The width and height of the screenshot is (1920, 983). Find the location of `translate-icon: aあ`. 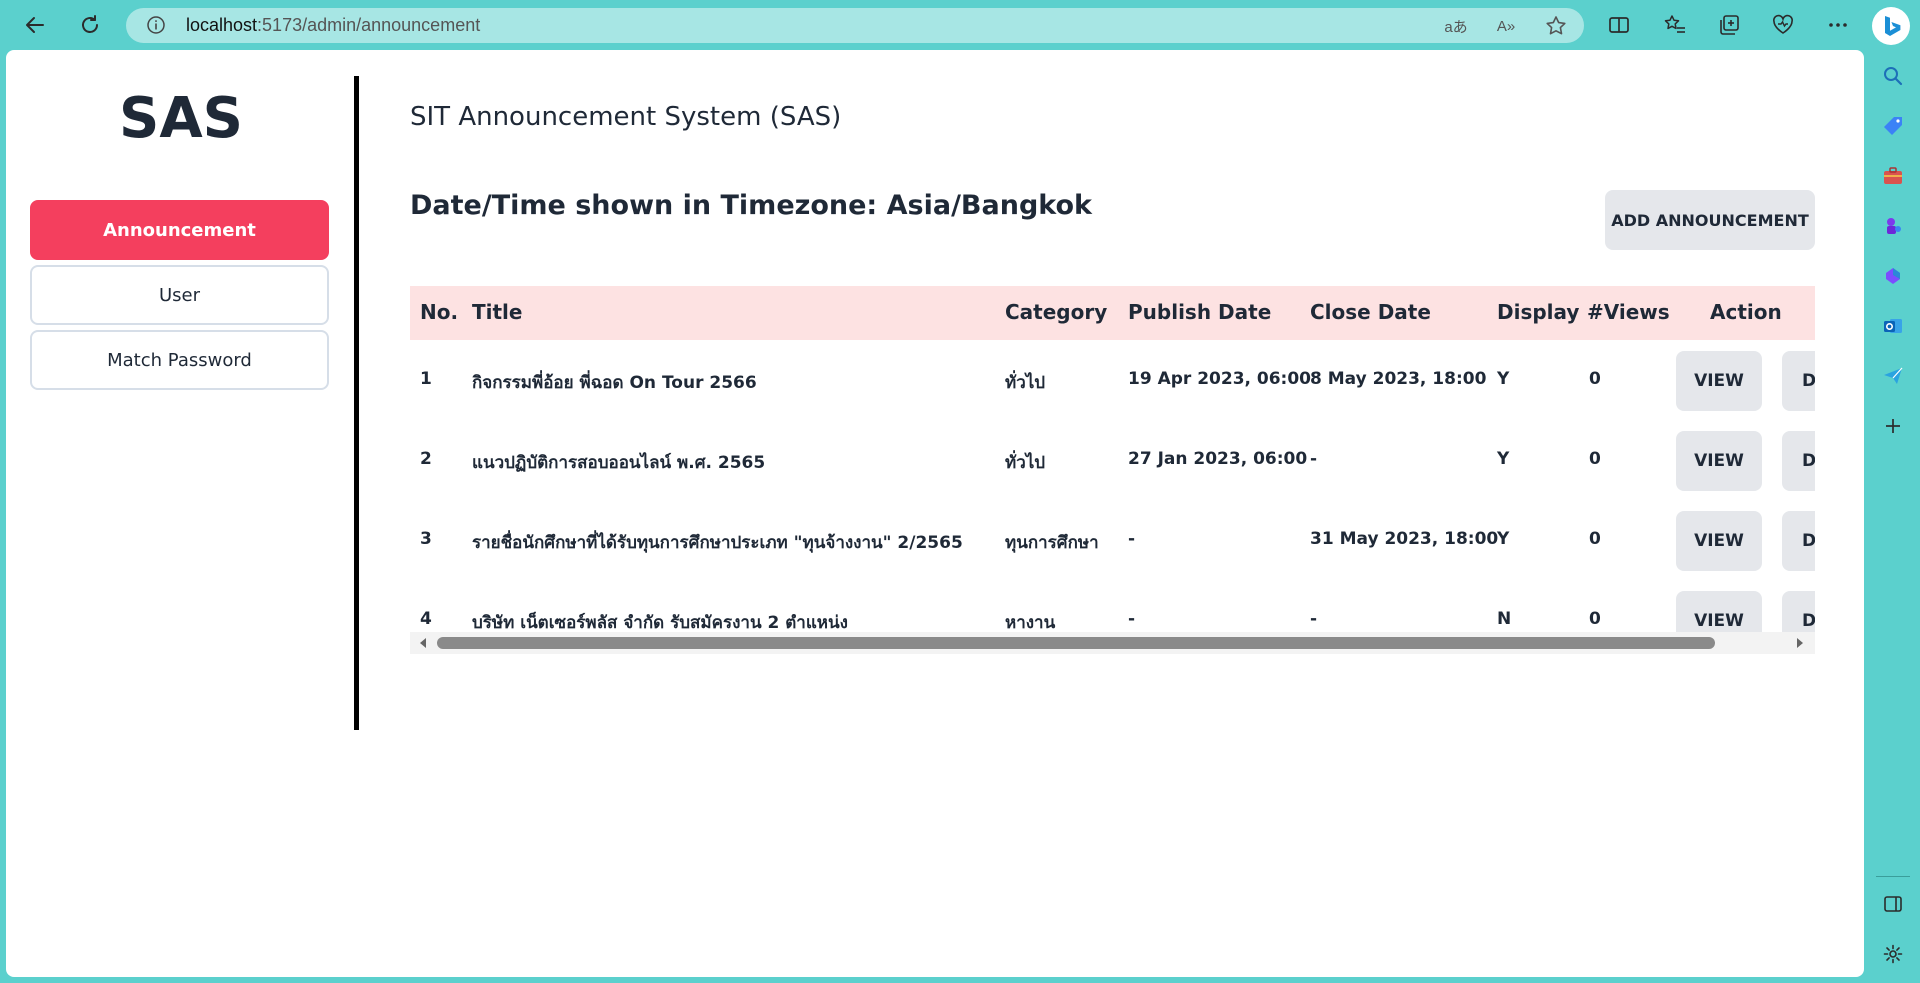

translate-icon: aあ is located at coordinates (1456, 26).